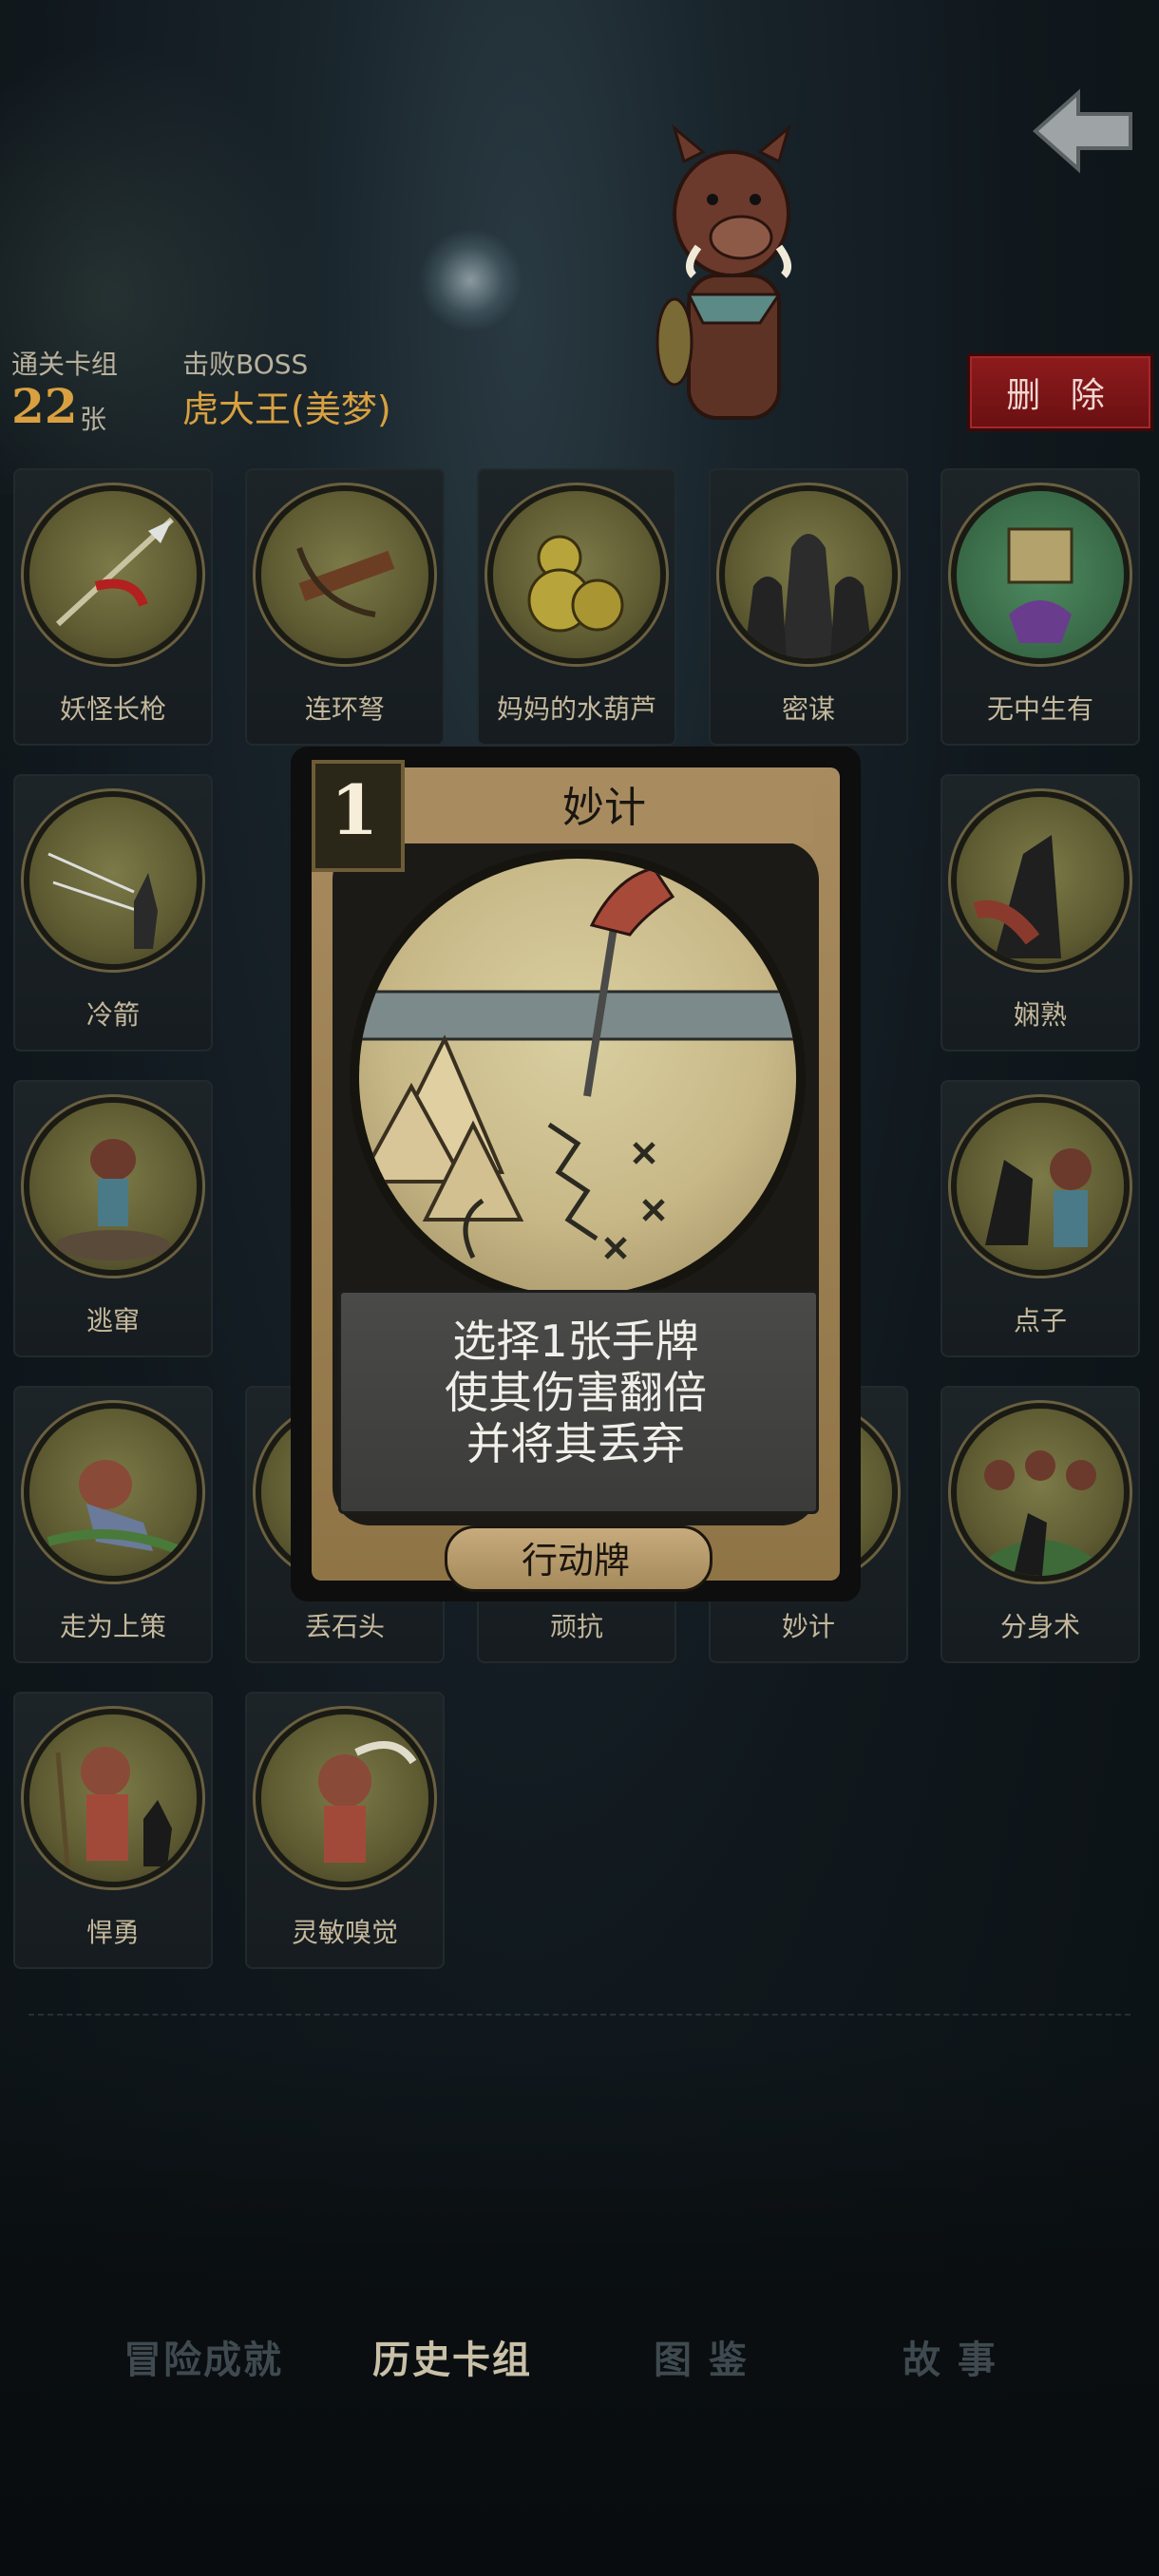 This screenshot has height=2576, width=1159. I want to click on summon-scroll-icon, so click(1040, 574).